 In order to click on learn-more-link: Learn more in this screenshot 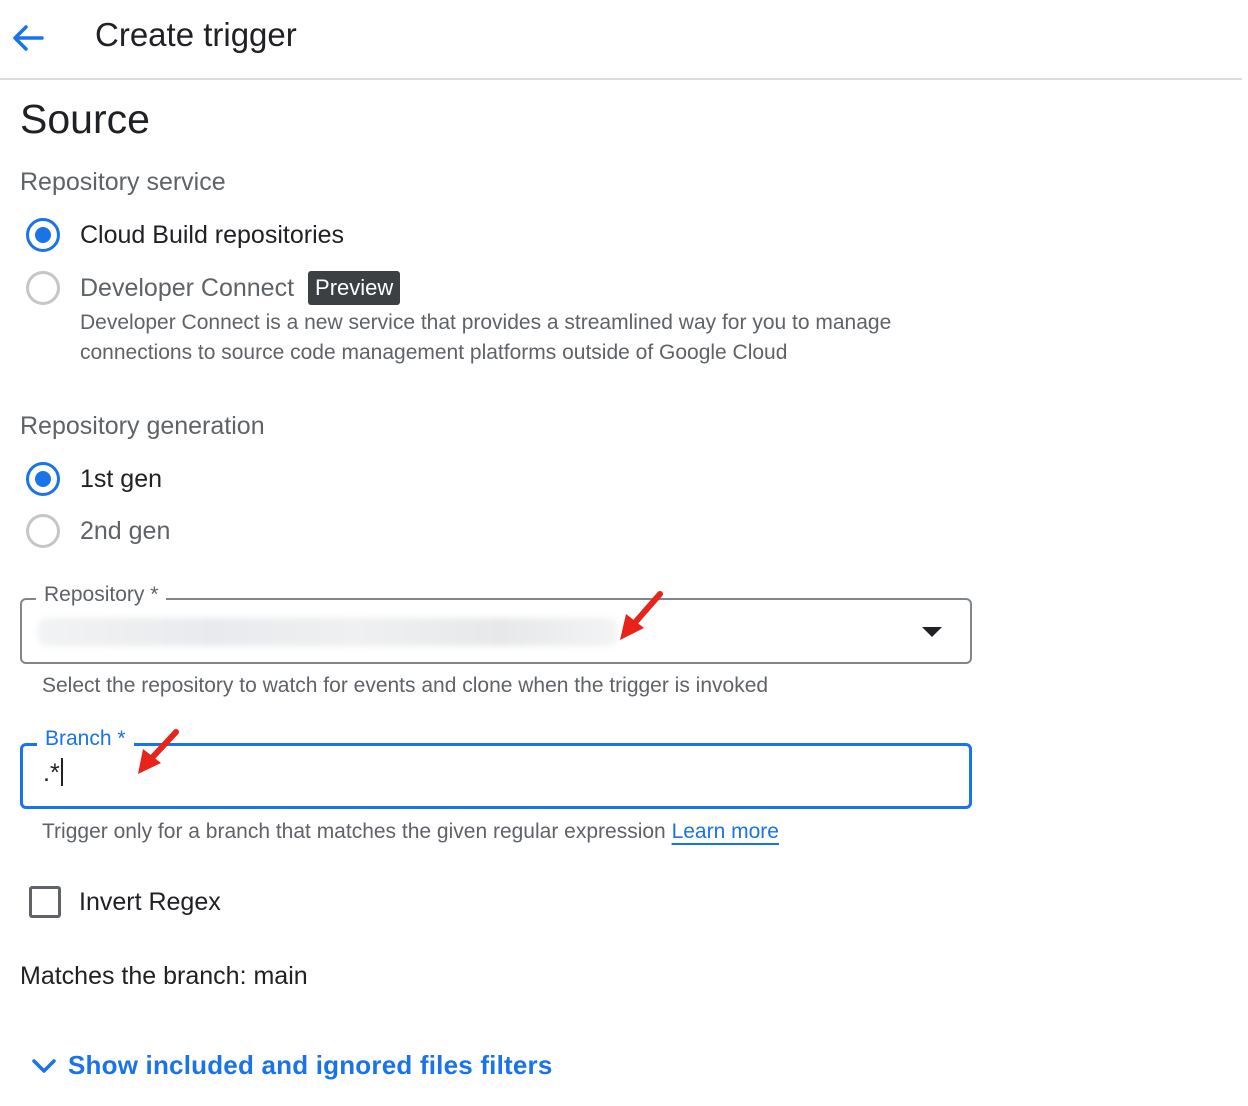, I will do `click(725, 831)`.